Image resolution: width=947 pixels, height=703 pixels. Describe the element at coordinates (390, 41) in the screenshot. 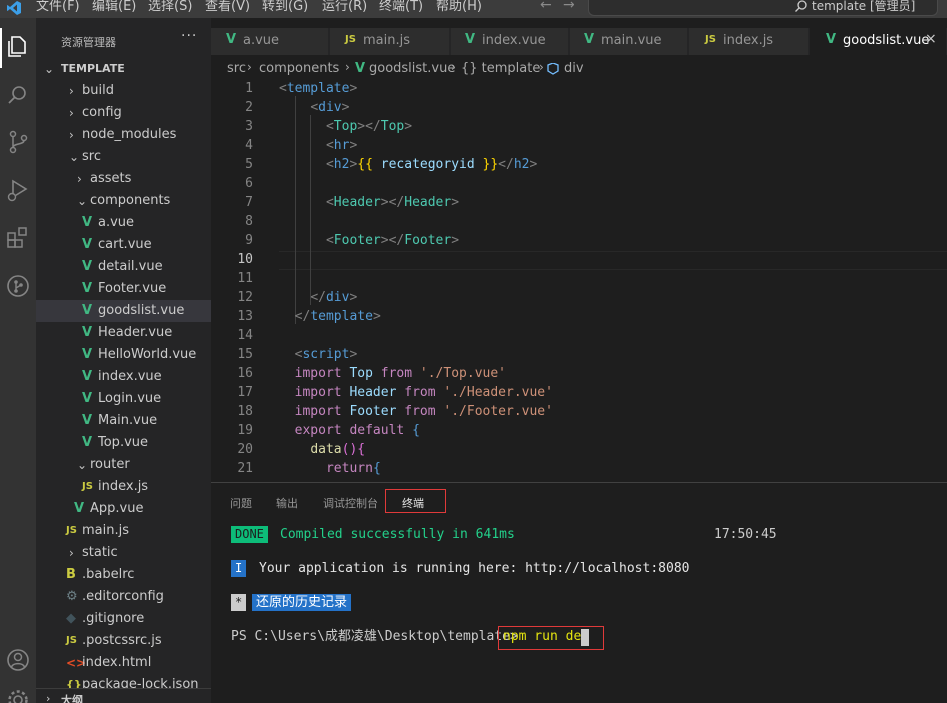

I see `tab-main-js: JS main.js` at that location.